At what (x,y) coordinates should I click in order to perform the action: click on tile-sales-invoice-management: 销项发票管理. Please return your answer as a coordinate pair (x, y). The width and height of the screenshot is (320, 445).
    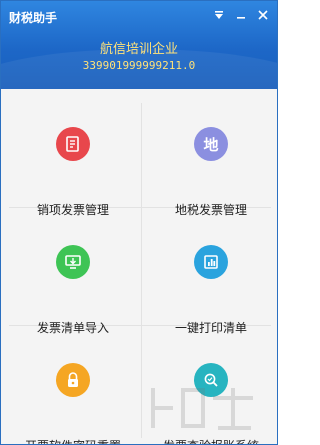
    Looking at the image, I should click on (73, 169).